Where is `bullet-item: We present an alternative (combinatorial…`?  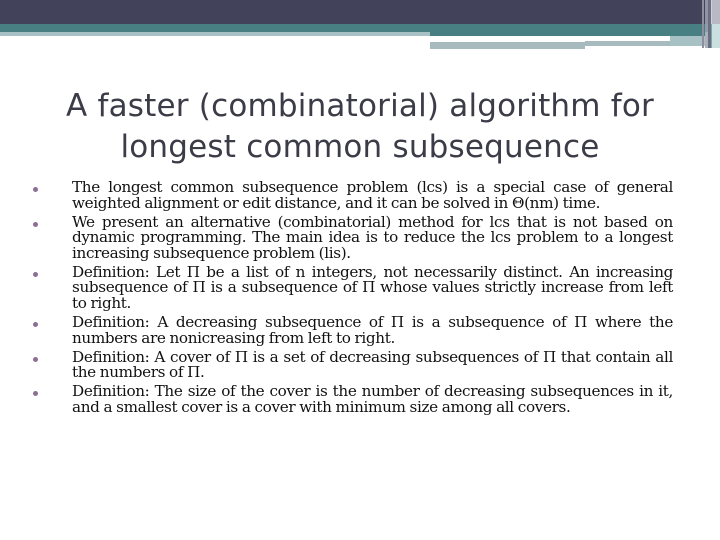 bullet-item: We present an alternative (combinatorial… is located at coordinates (350, 237).